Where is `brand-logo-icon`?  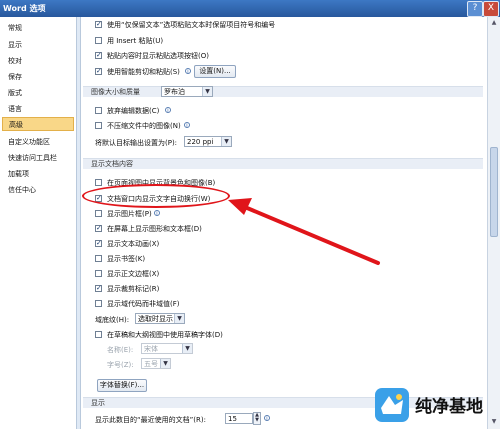
brand-logo-icon is located at coordinates (392, 405).